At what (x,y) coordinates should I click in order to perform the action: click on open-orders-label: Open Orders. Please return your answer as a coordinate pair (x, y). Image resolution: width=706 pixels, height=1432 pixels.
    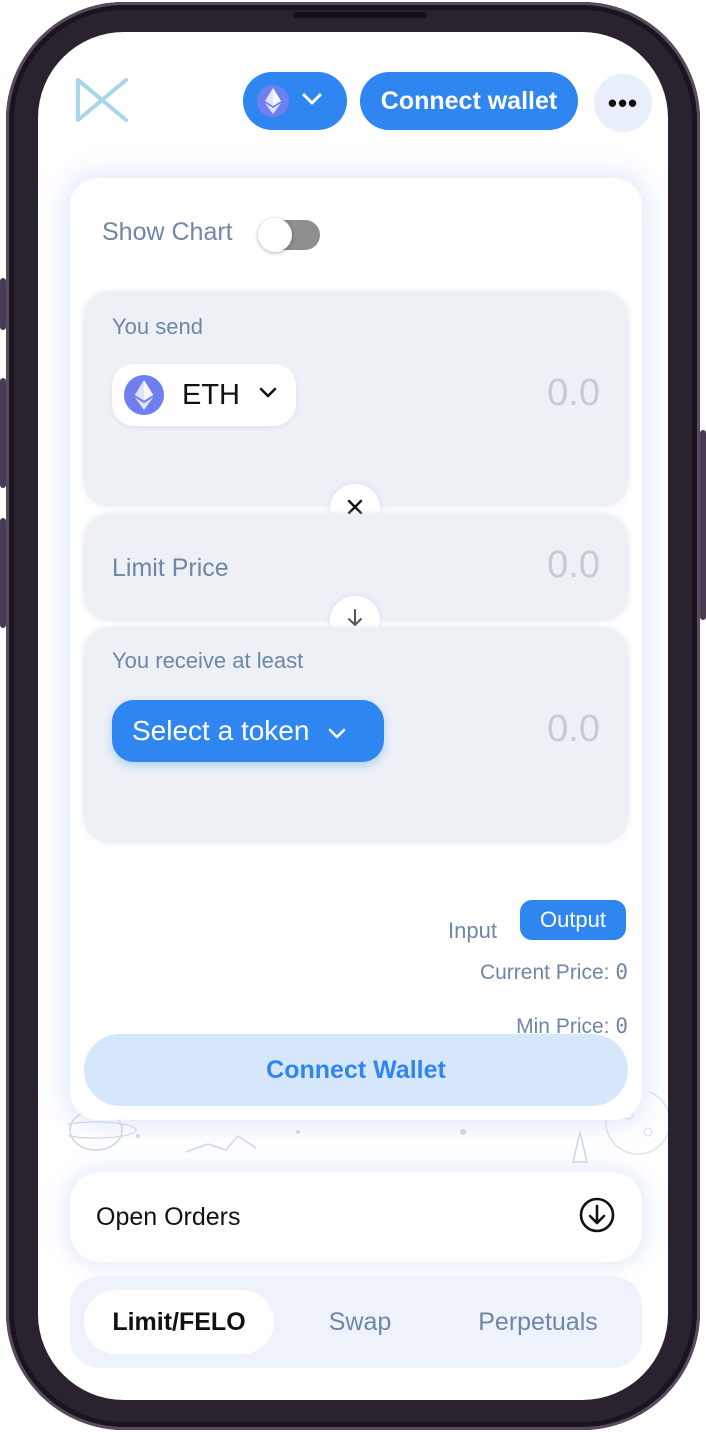
    Looking at the image, I should click on (168, 1216).